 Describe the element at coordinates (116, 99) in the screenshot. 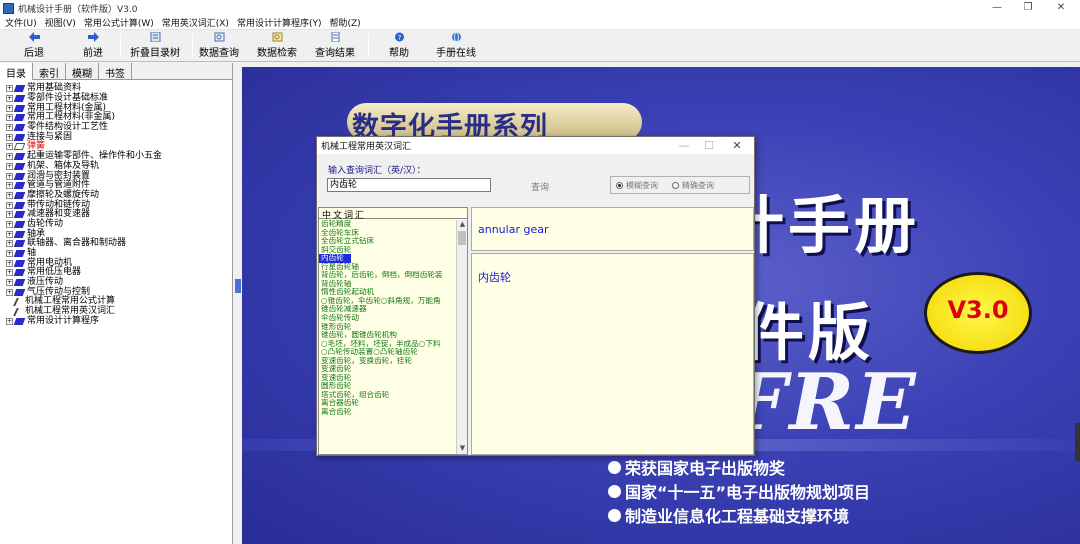

I see `tree-node: + 零部件设计基础标准` at that location.